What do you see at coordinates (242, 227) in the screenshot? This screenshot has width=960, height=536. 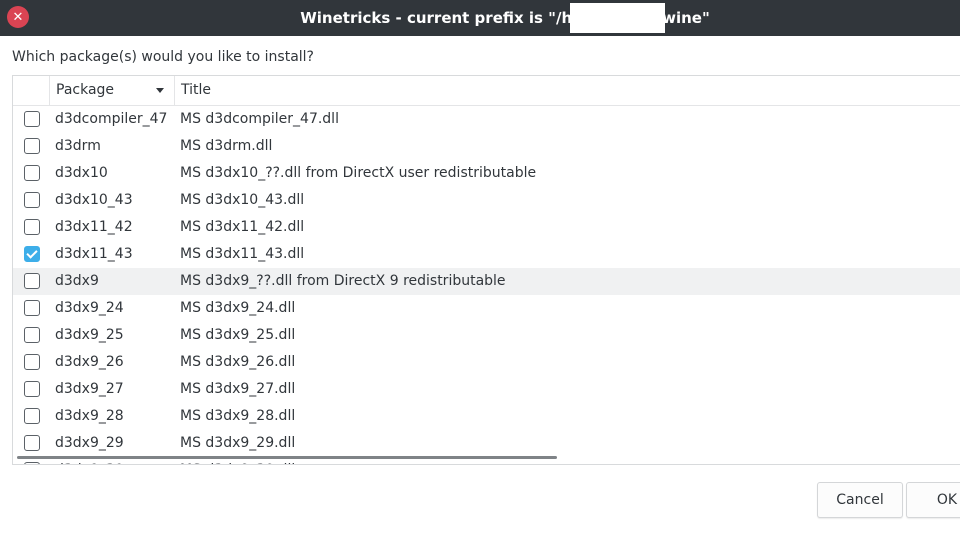 I see `package-title: MS d3dx11_42.dll` at bounding box center [242, 227].